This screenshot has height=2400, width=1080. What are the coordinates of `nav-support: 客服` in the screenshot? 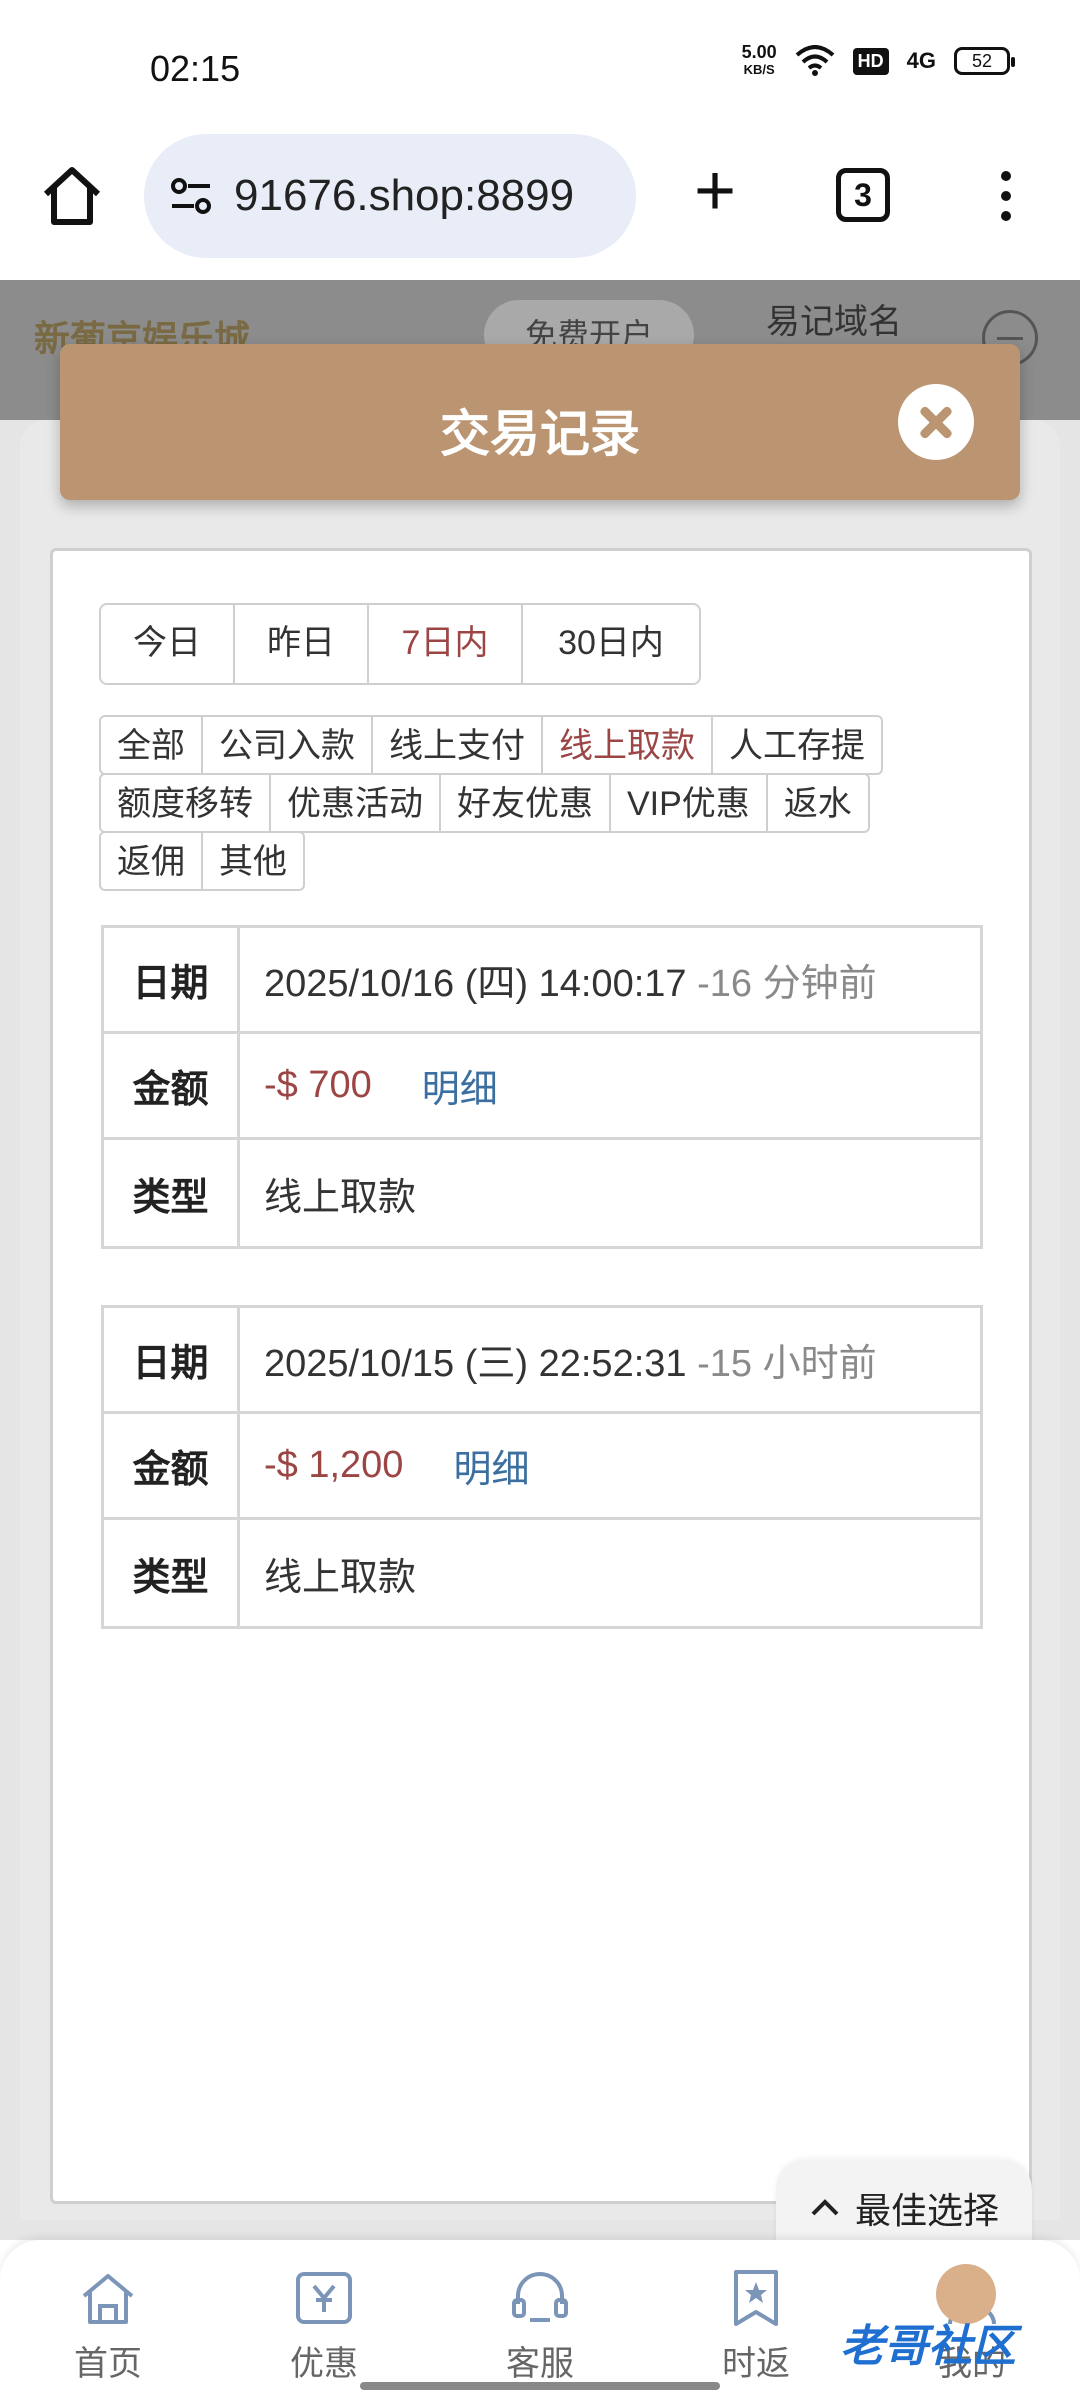 It's located at (540, 2320).